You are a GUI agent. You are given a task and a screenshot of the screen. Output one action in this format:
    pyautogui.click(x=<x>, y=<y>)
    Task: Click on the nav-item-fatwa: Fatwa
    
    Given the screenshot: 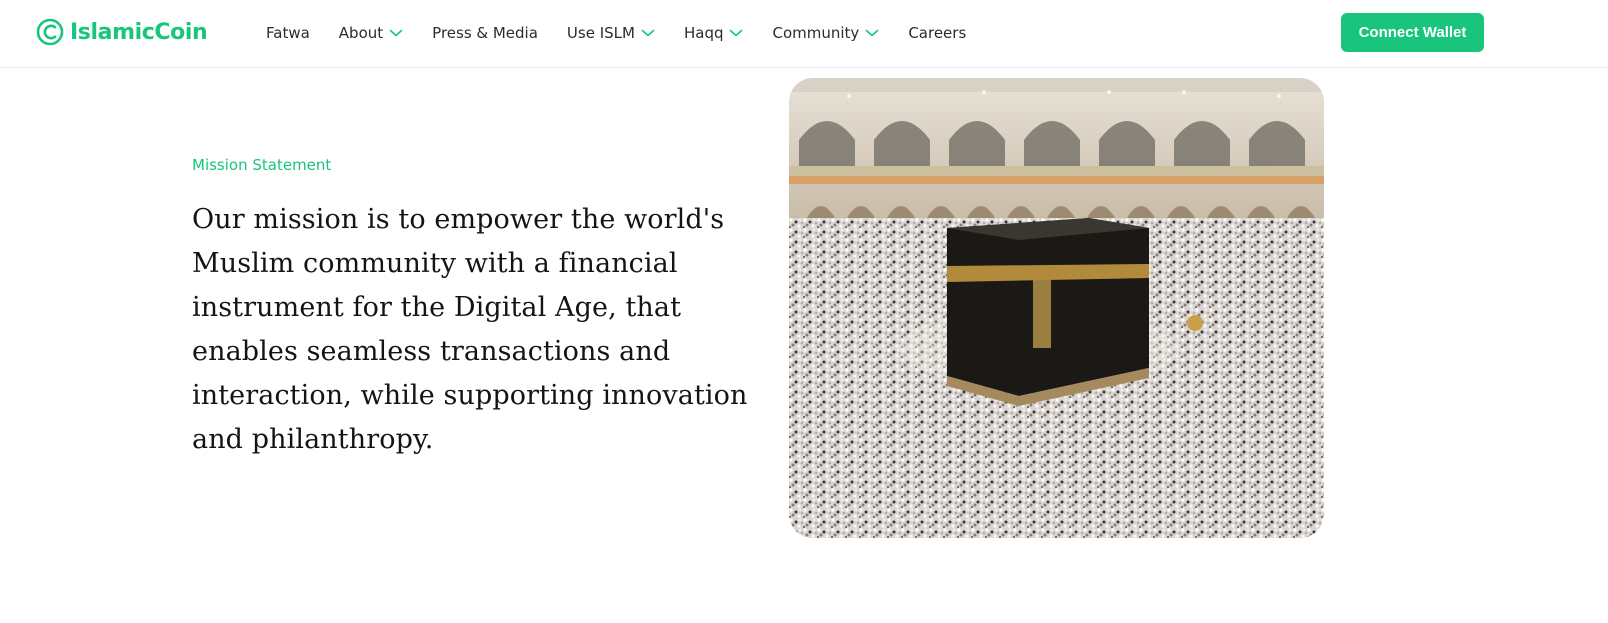 What is the action you would take?
    pyautogui.click(x=288, y=33)
    